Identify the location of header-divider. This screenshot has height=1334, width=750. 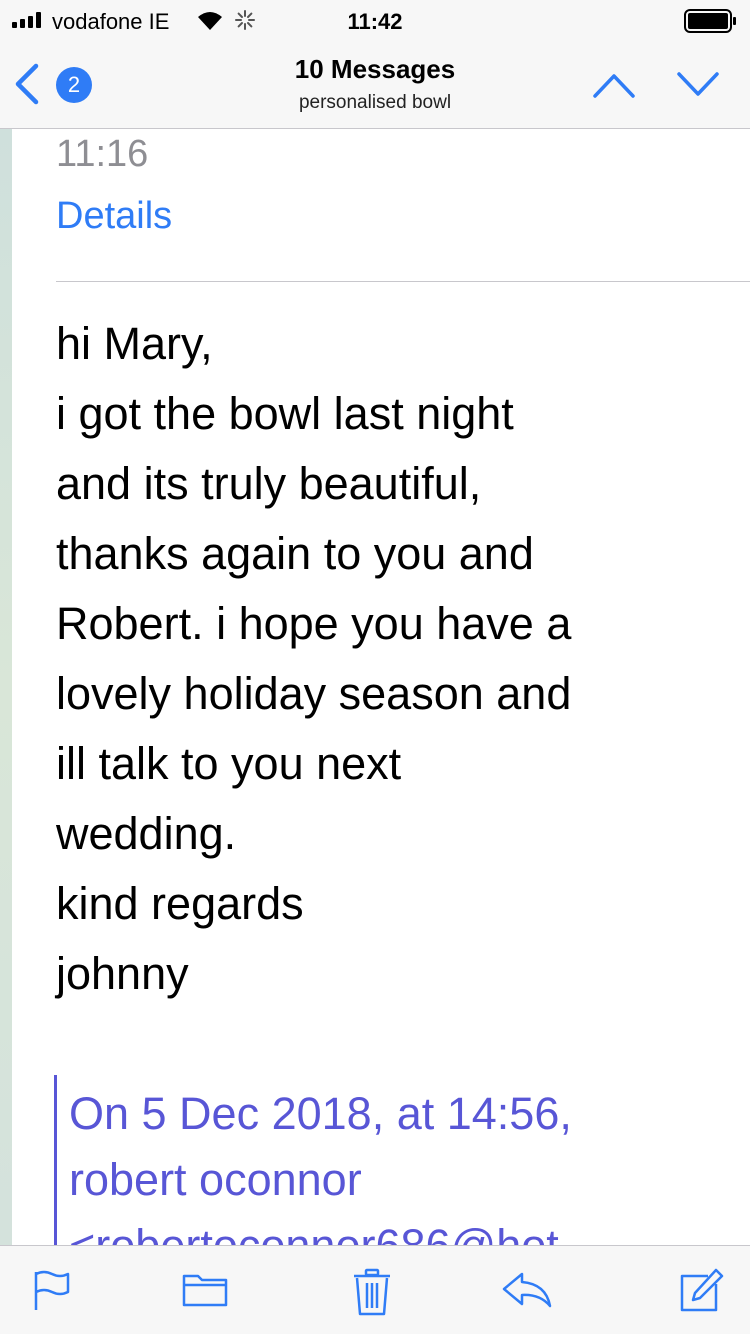
(403, 281).